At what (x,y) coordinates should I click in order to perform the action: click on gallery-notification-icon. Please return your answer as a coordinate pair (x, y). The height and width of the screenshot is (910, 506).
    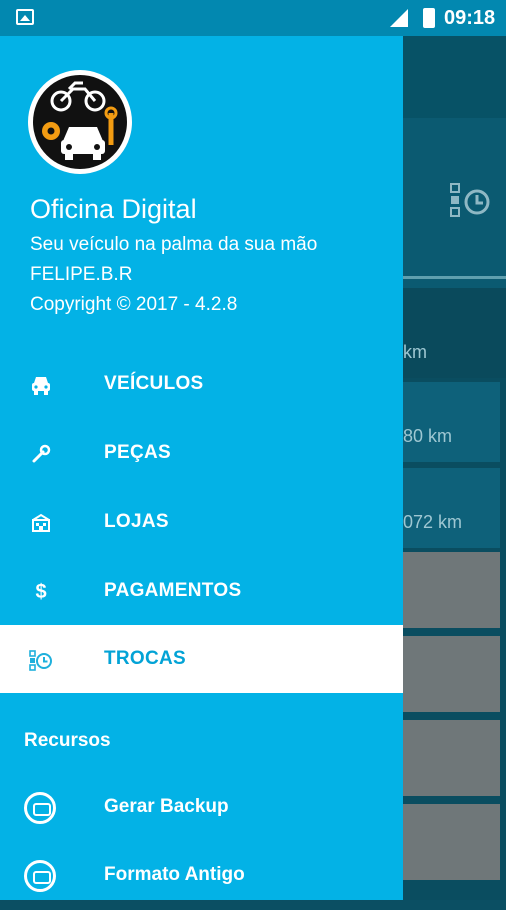
    Looking at the image, I should click on (25, 17).